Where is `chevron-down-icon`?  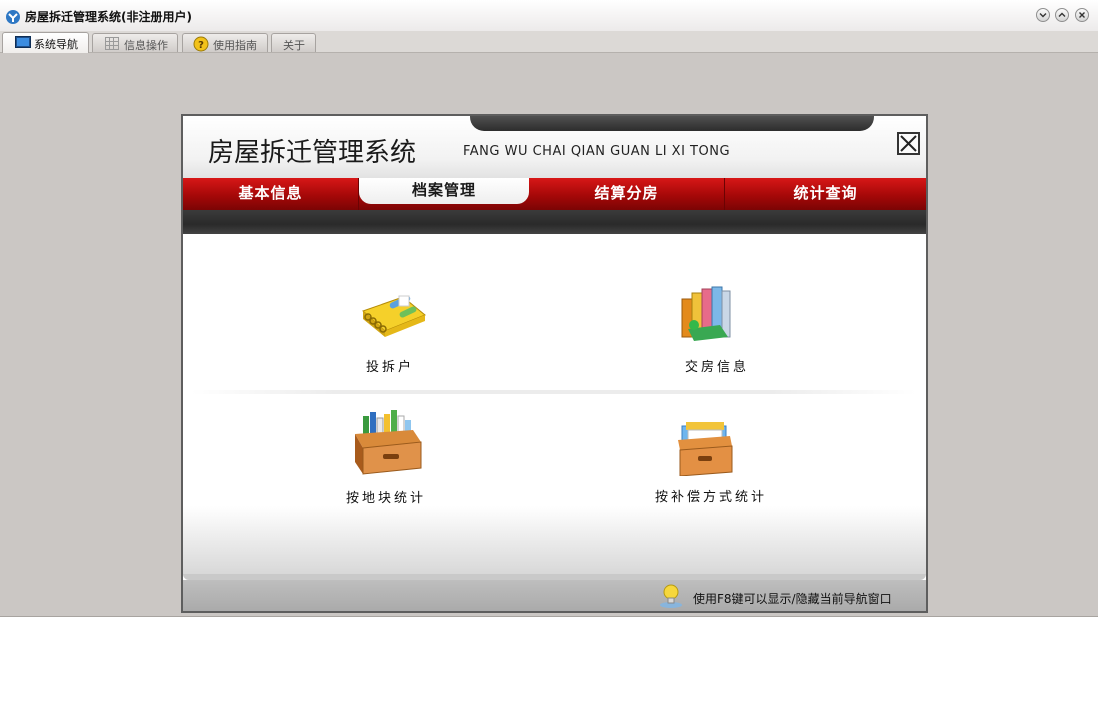 chevron-down-icon is located at coordinates (1043, 15).